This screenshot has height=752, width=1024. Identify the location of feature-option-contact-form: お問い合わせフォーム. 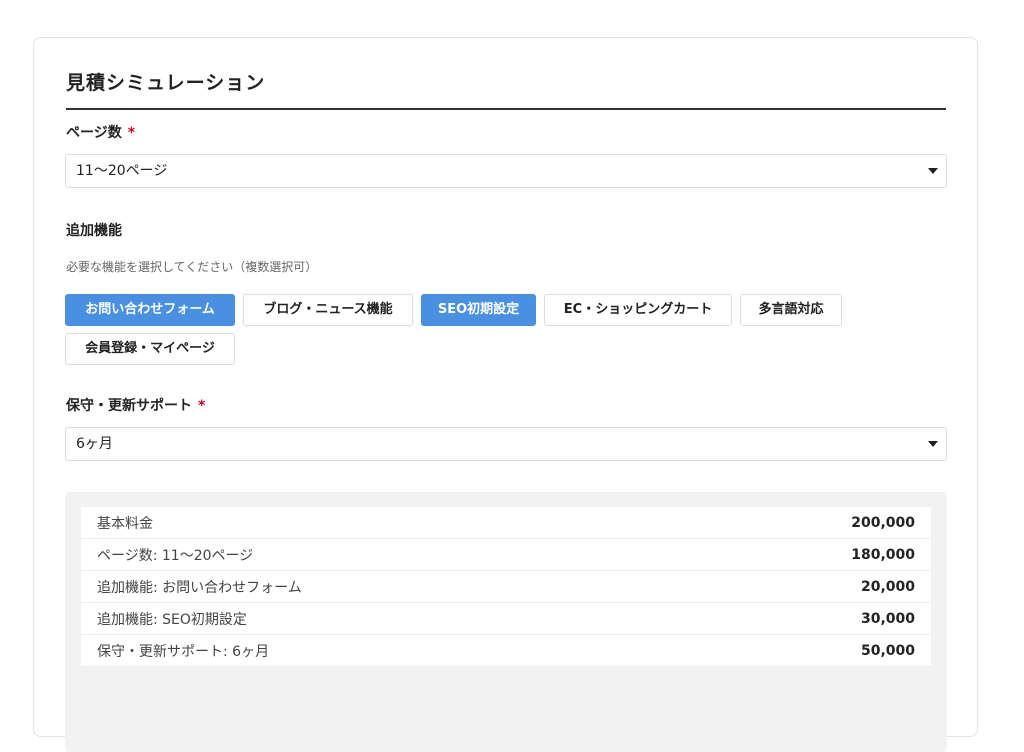
(150, 310).